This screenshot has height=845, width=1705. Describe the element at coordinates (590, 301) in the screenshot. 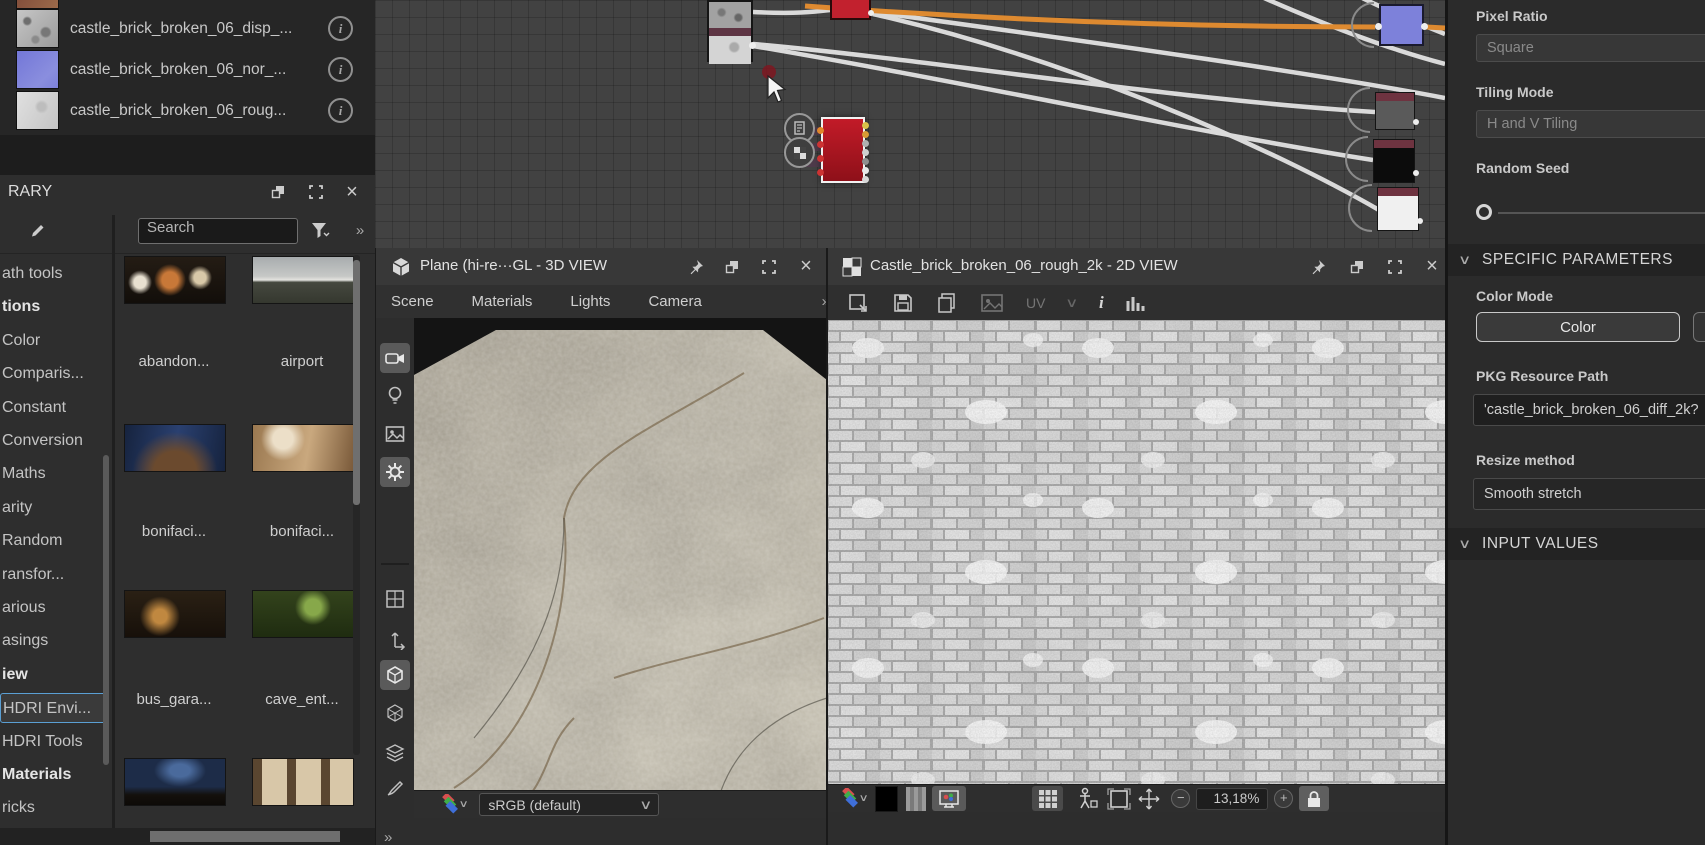

I see `menu-lights: Lights` at that location.